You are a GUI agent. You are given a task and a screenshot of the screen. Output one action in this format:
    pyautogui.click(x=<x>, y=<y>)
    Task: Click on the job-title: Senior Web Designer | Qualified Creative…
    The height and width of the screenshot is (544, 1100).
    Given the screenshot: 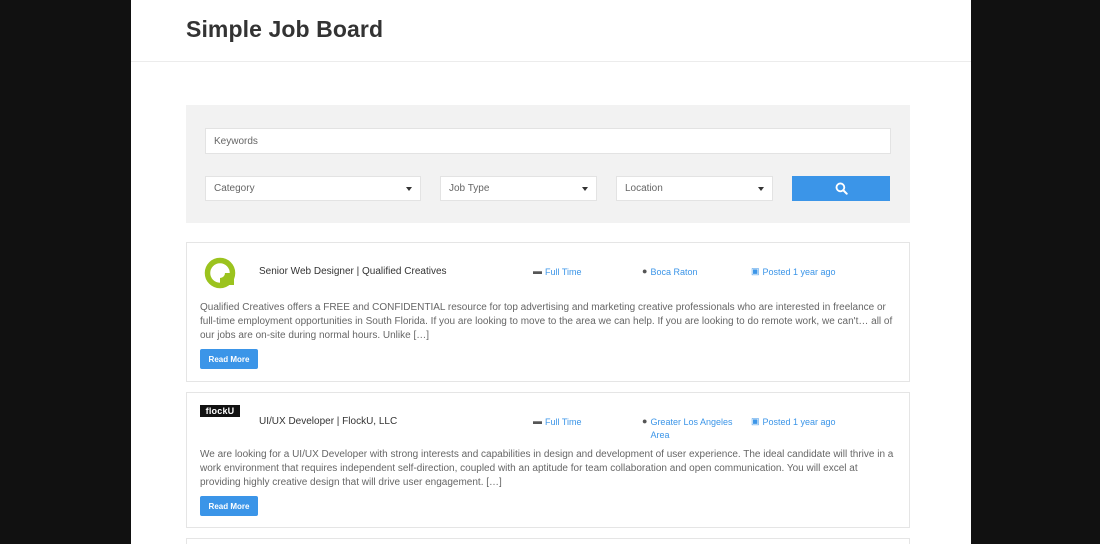 What is the action you would take?
    pyautogui.click(x=353, y=271)
    